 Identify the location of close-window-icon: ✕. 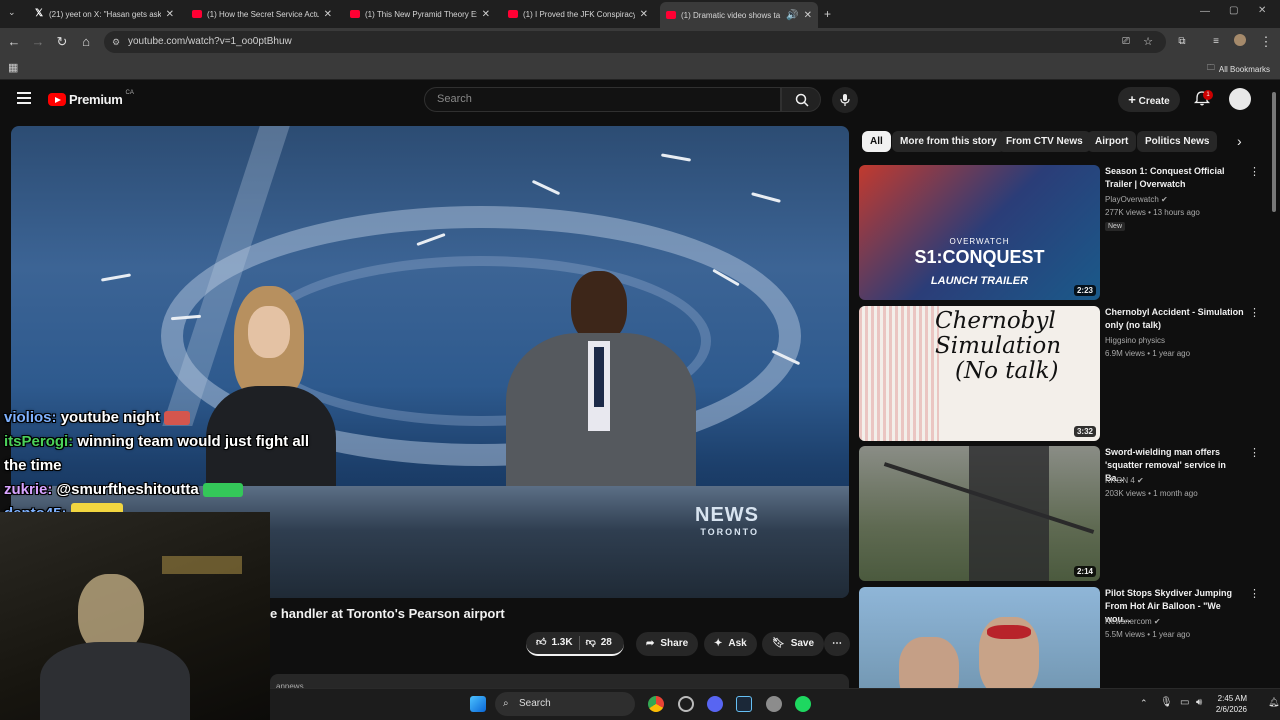
(1262, 10).